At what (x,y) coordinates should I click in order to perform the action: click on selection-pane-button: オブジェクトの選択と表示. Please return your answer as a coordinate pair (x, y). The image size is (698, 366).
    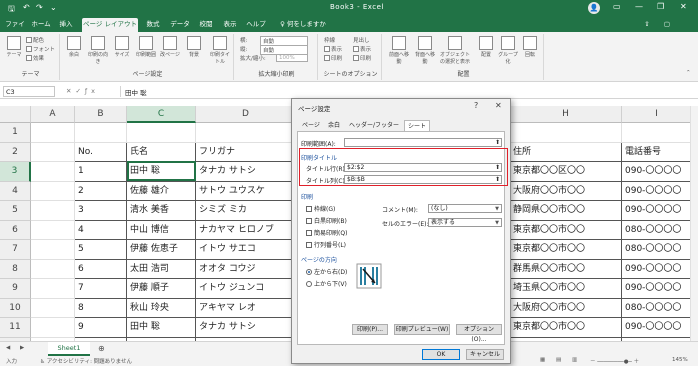
    Looking at the image, I should click on (455, 50).